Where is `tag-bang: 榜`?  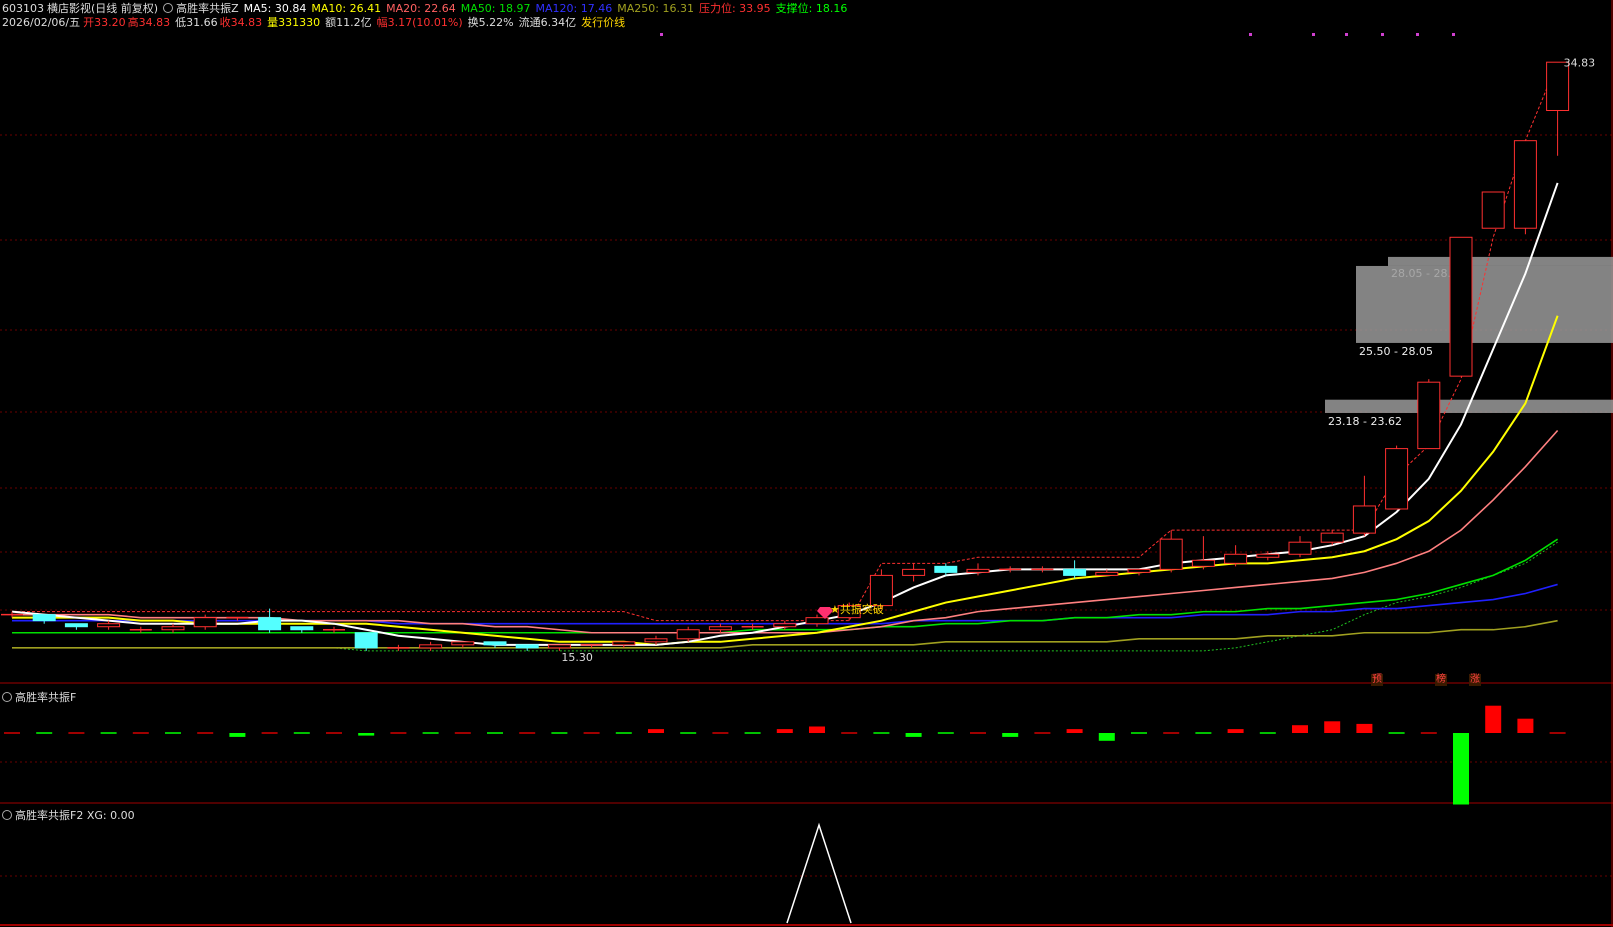 tag-bang: 榜 is located at coordinates (1441, 680).